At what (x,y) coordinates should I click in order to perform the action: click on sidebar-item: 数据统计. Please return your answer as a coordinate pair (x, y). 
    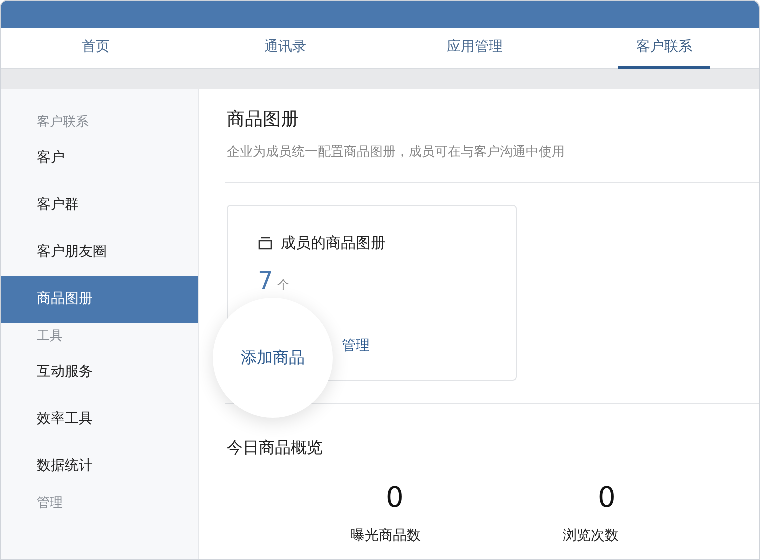
    Looking at the image, I should click on (99, 466).